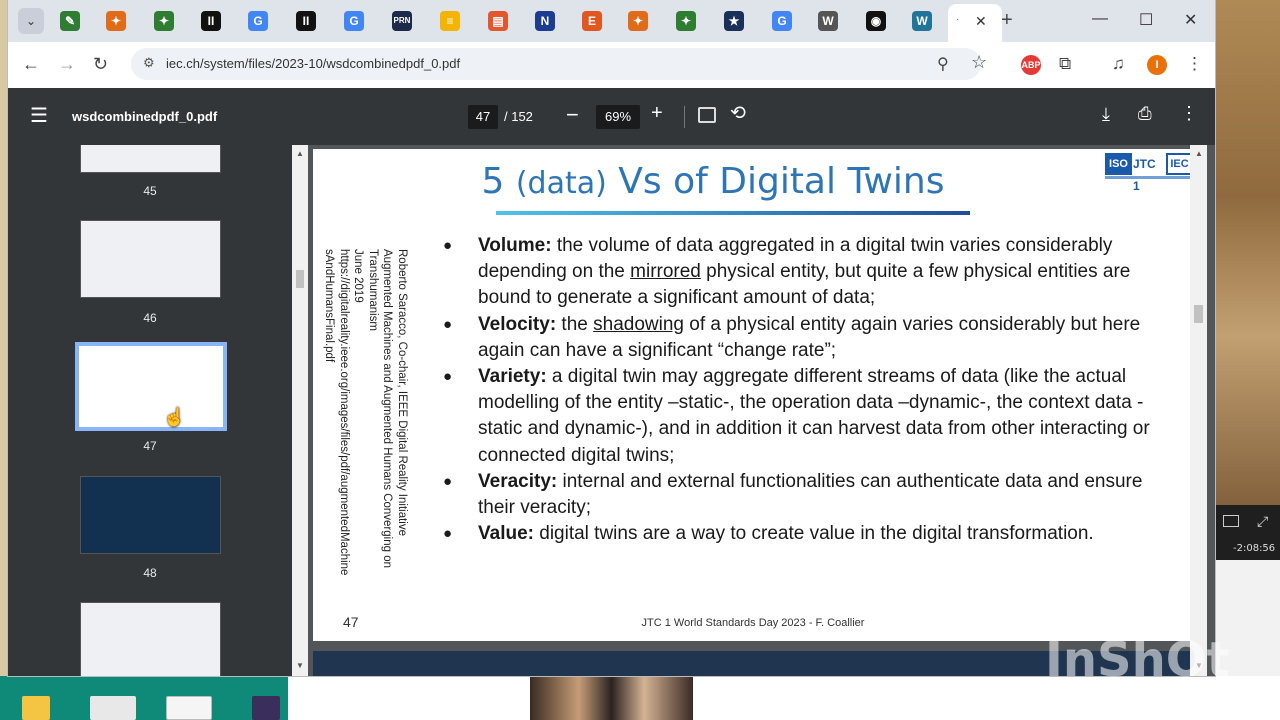 The image size is (1280, 720). I want to click on title-underline, so click(733, 213).